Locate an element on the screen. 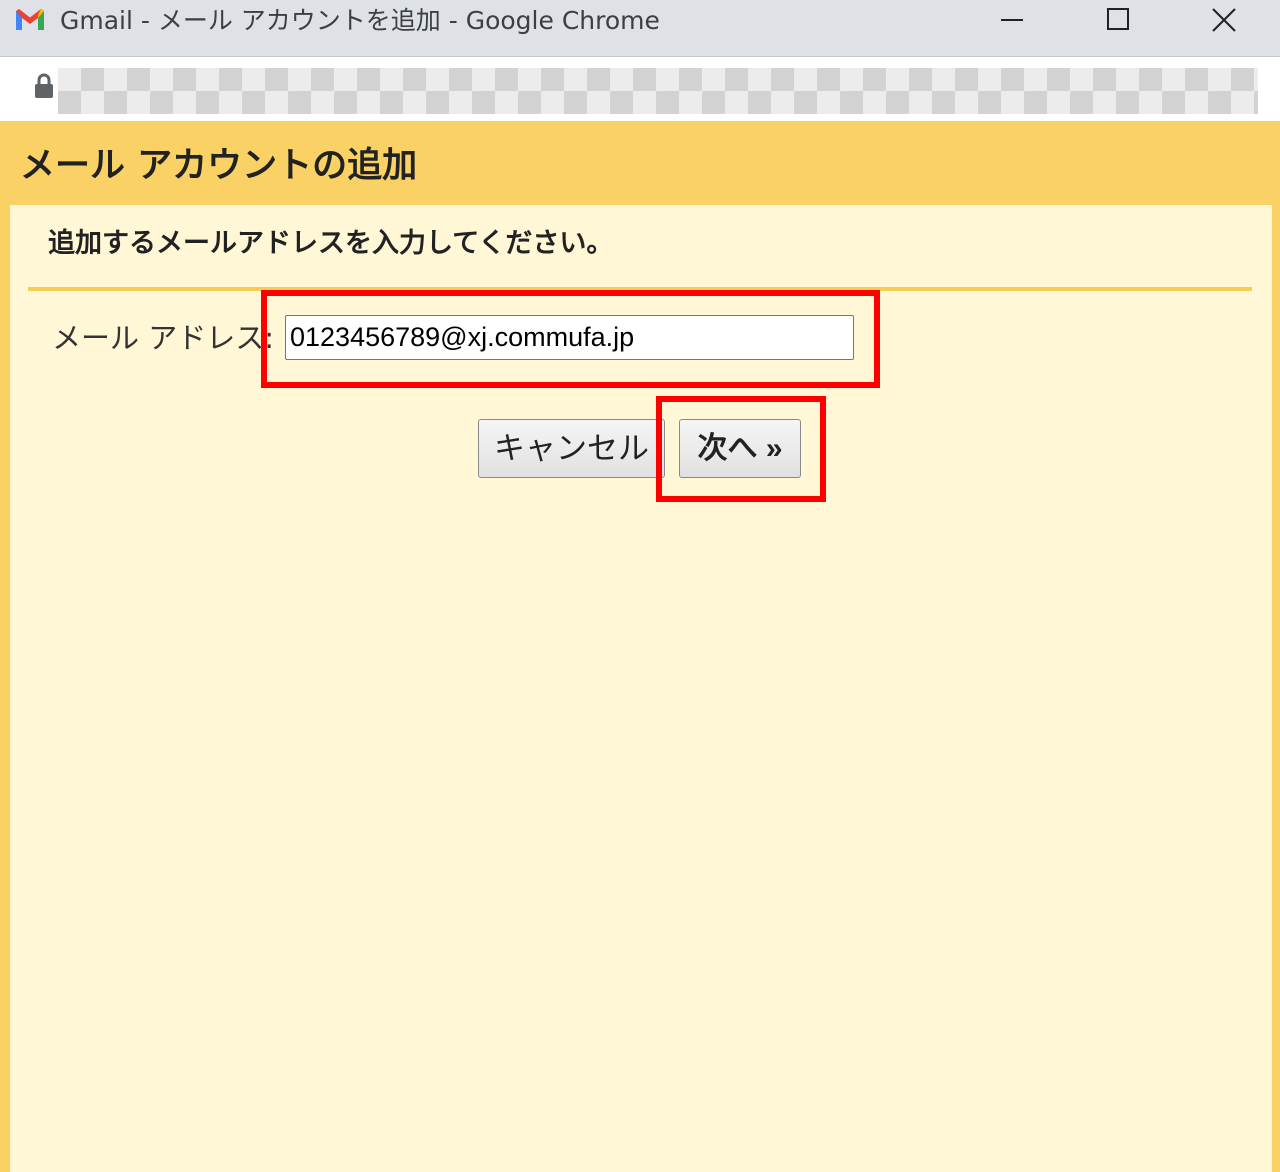 The width and height of the screenshot is (1280, 1172). minimize-icon is located at coordinates (1012, 20).